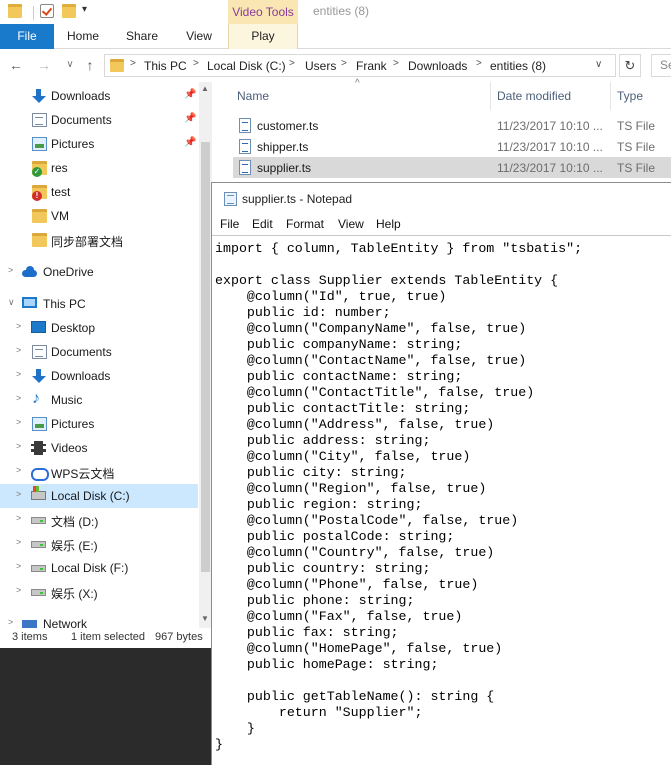 The image size is (671, 765). I want to click on video-tools-tab-group: Video Tools, so click(263, 12).